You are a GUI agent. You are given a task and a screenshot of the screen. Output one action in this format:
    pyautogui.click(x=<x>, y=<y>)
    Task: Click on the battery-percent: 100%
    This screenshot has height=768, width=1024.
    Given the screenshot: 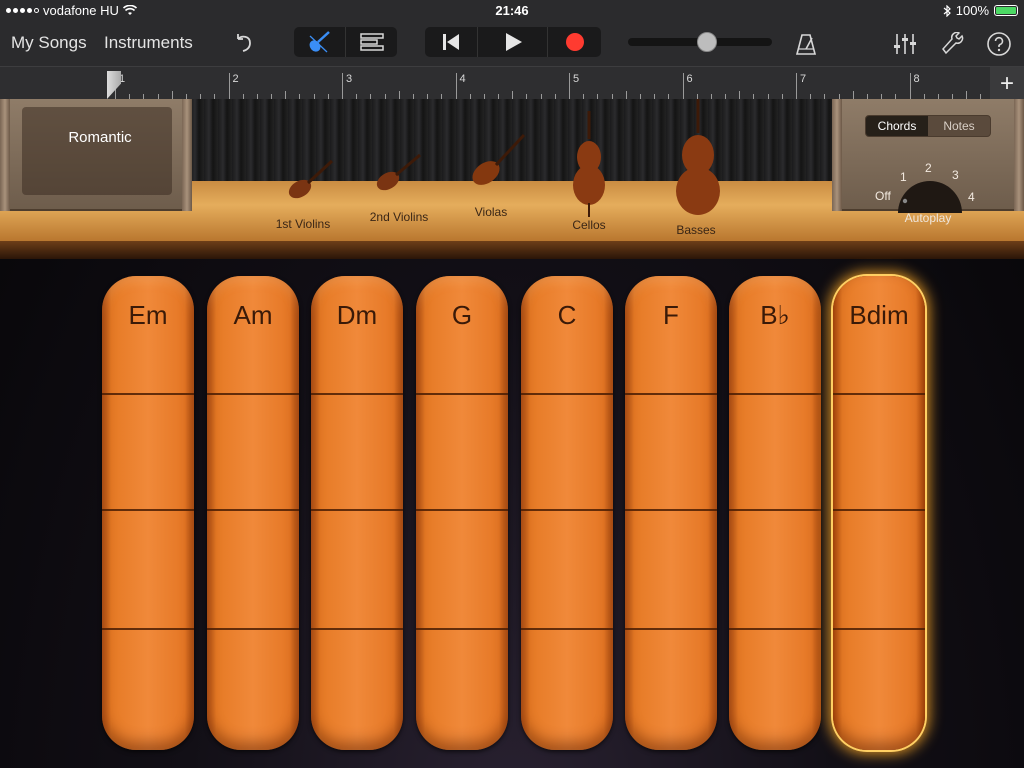 What is the action you would take?
    pyautogui.click(x=972, y=10)
    